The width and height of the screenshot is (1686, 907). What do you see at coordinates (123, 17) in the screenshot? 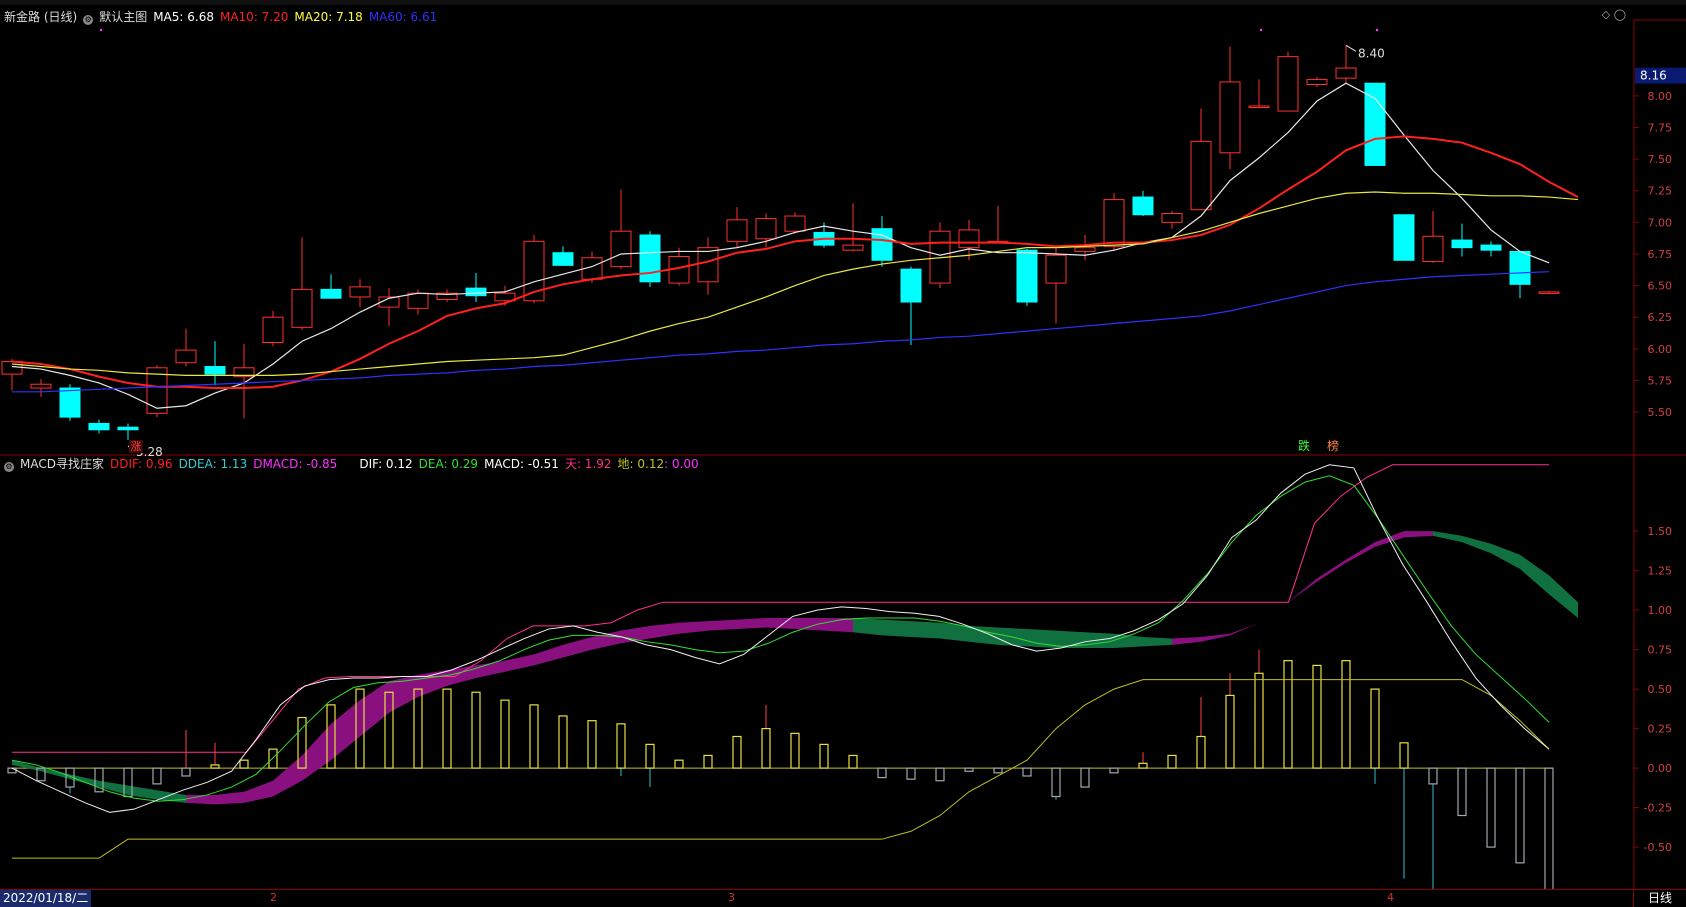
I see `main-chart-name: 默认主图` at bounding box center [123, 17].